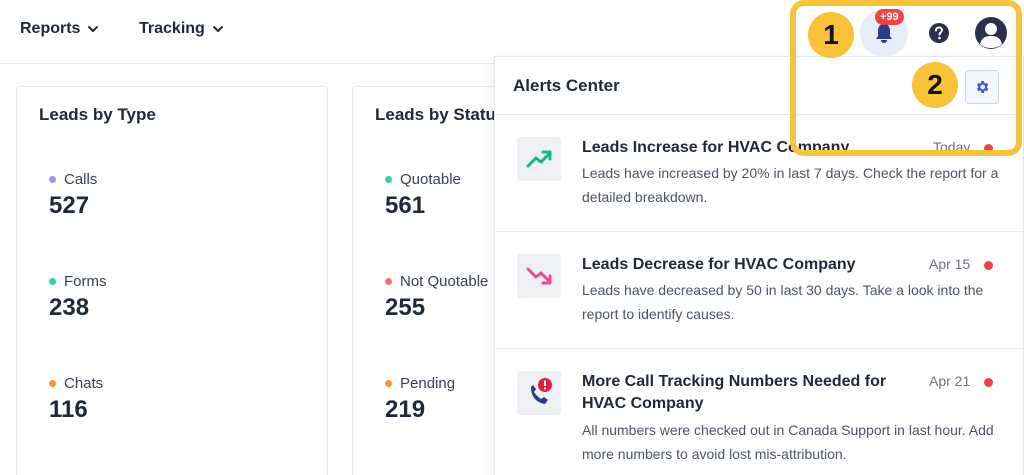  I want to click on stat-label: Chats, so click(84, 383).